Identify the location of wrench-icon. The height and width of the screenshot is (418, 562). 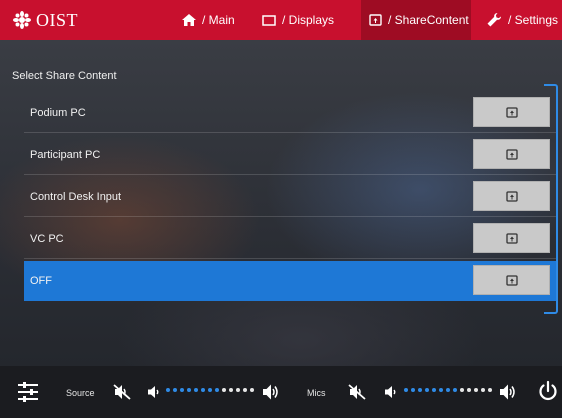
(494, 20).